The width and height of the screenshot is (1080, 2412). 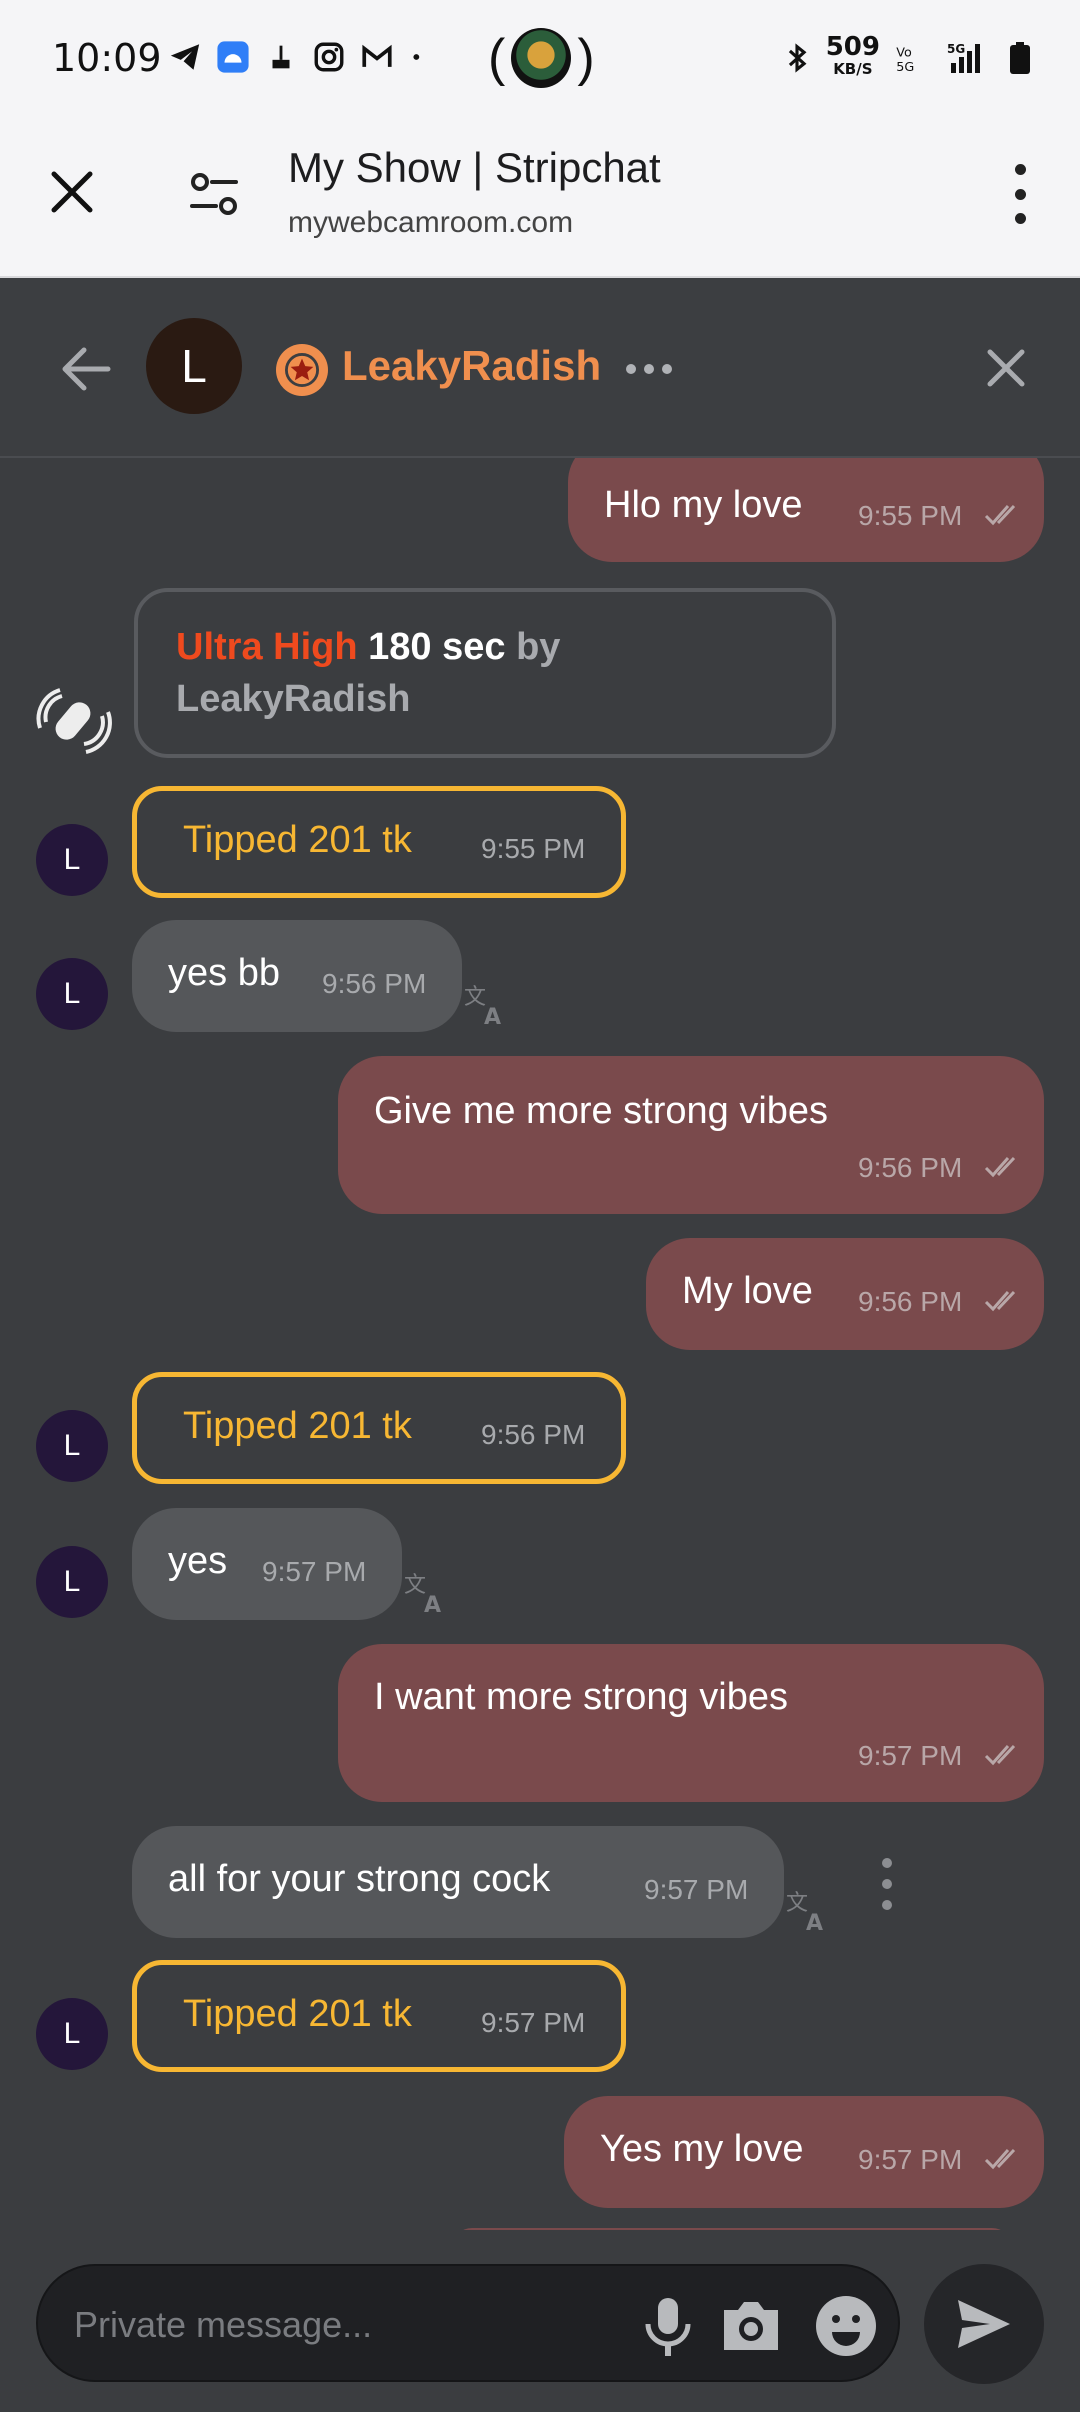 I want to click on outgoing-message: Yes my love 9:57 PM, so click(x=804, y=2152).